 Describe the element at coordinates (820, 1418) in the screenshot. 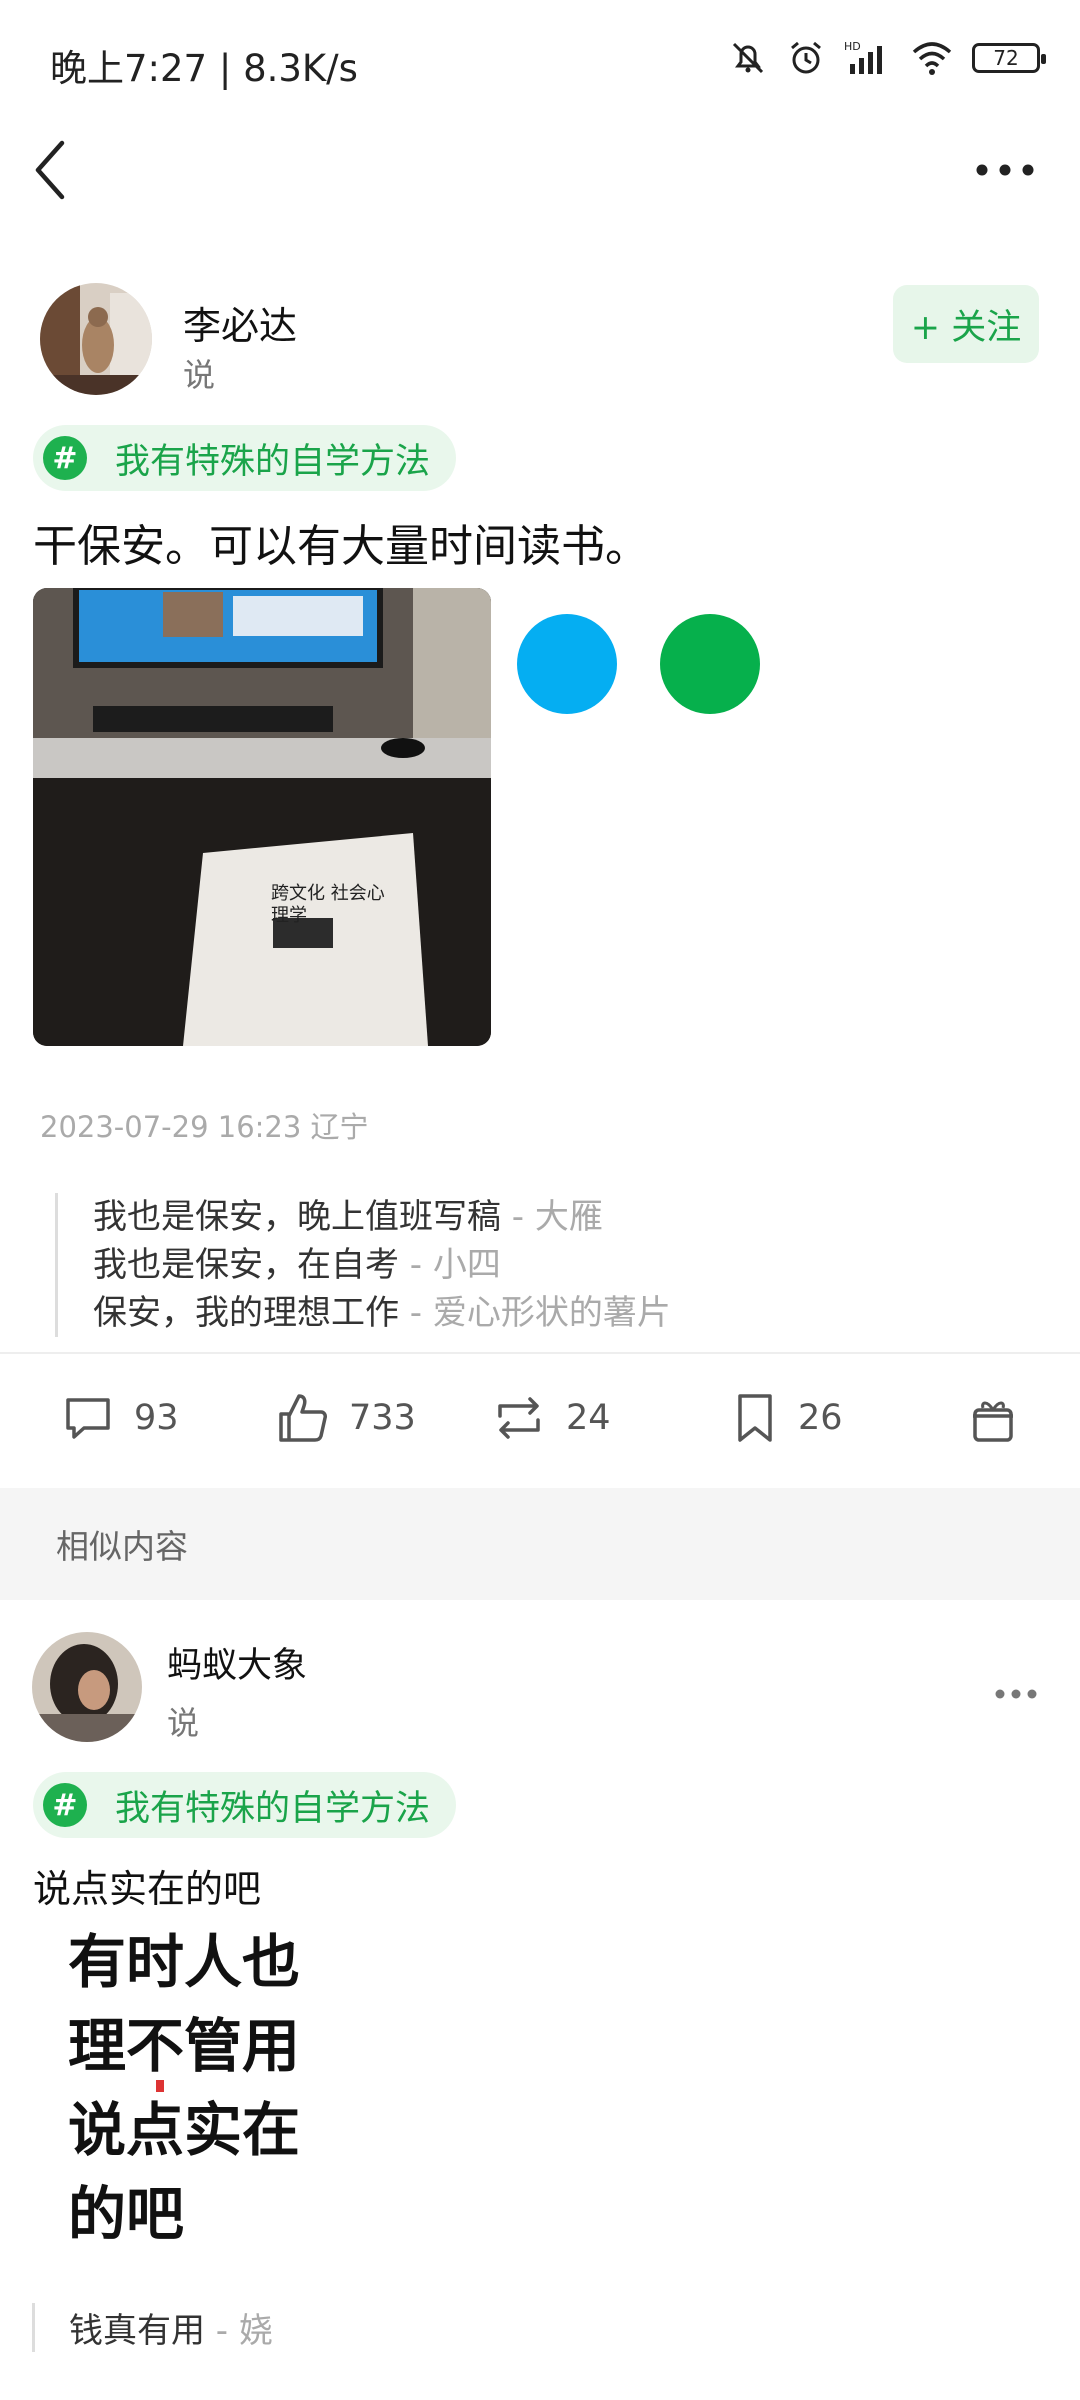

I see `save-count: 26` at that location.